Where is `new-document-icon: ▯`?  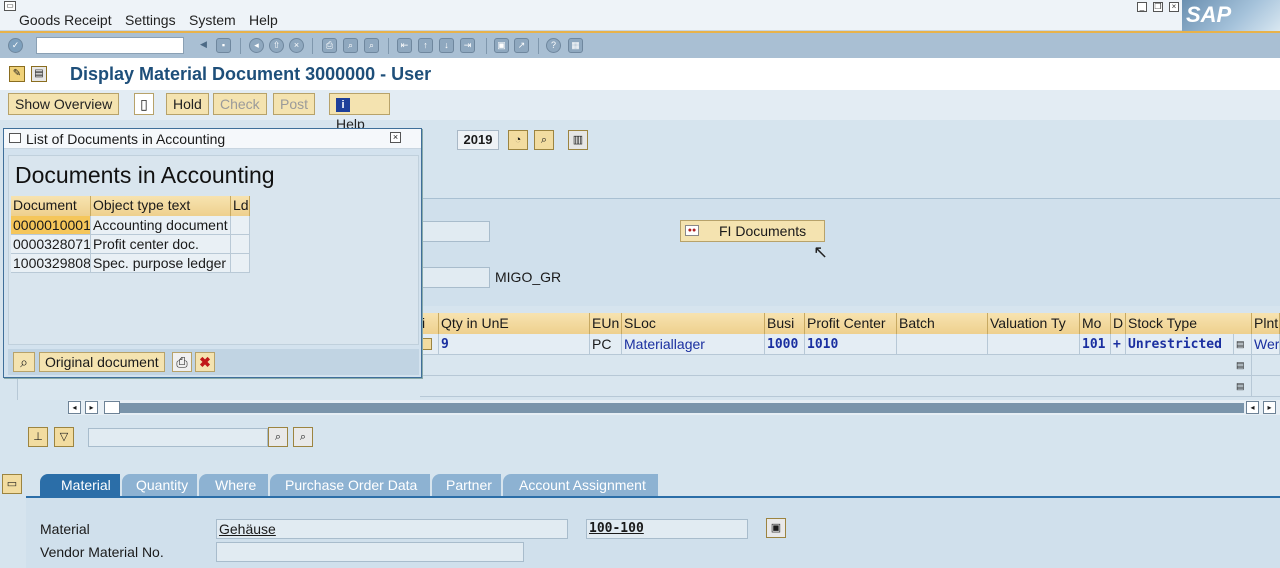 new-document-icon: ▯ is located at coordinates (144, 104).